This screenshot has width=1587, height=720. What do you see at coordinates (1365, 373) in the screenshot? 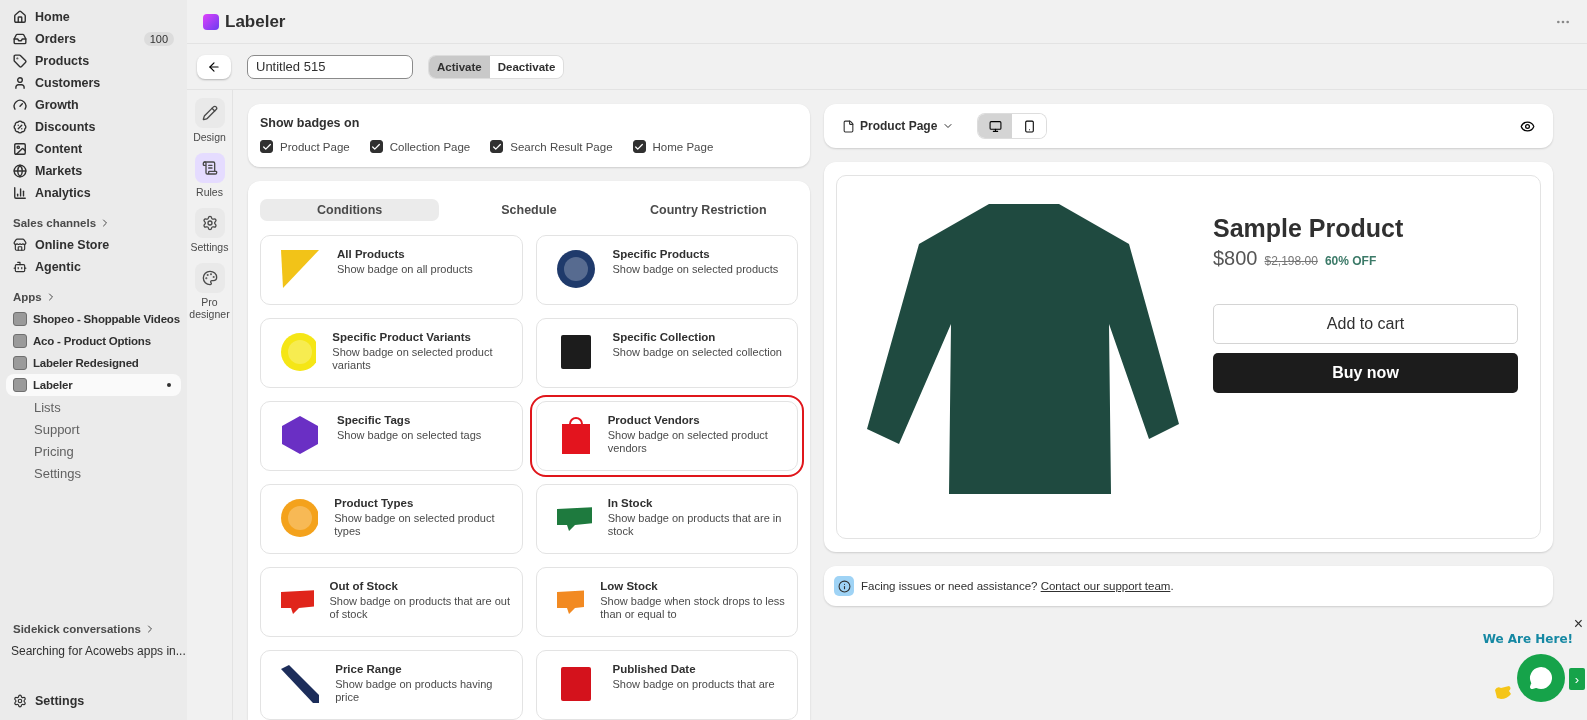
I see `buy-now-button: Buy now` at bounding box center [1365, 373].